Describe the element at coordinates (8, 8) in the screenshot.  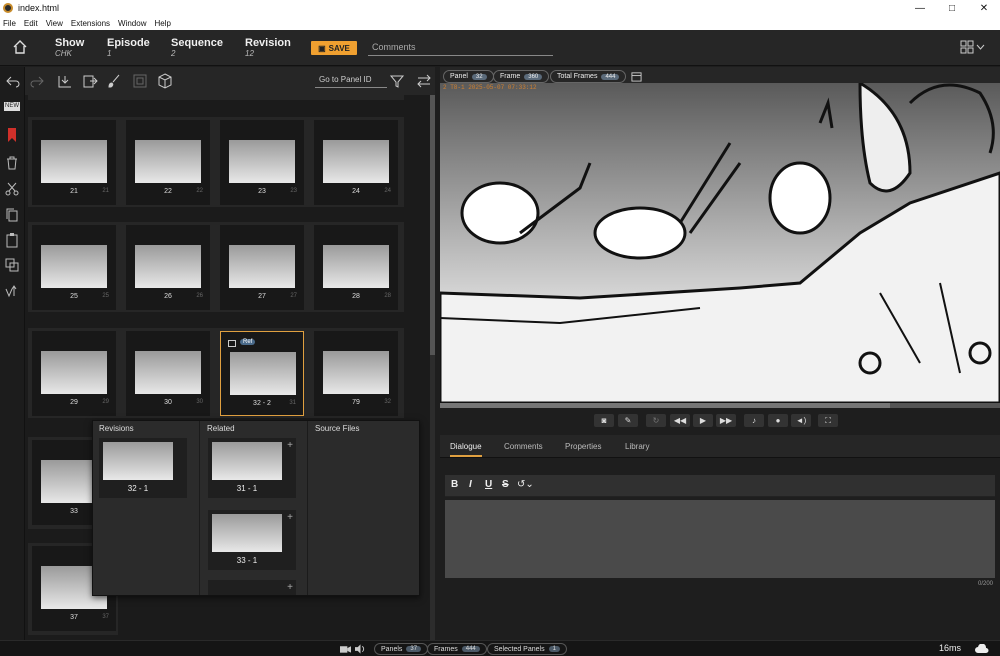
I see `app-icon` at that location.